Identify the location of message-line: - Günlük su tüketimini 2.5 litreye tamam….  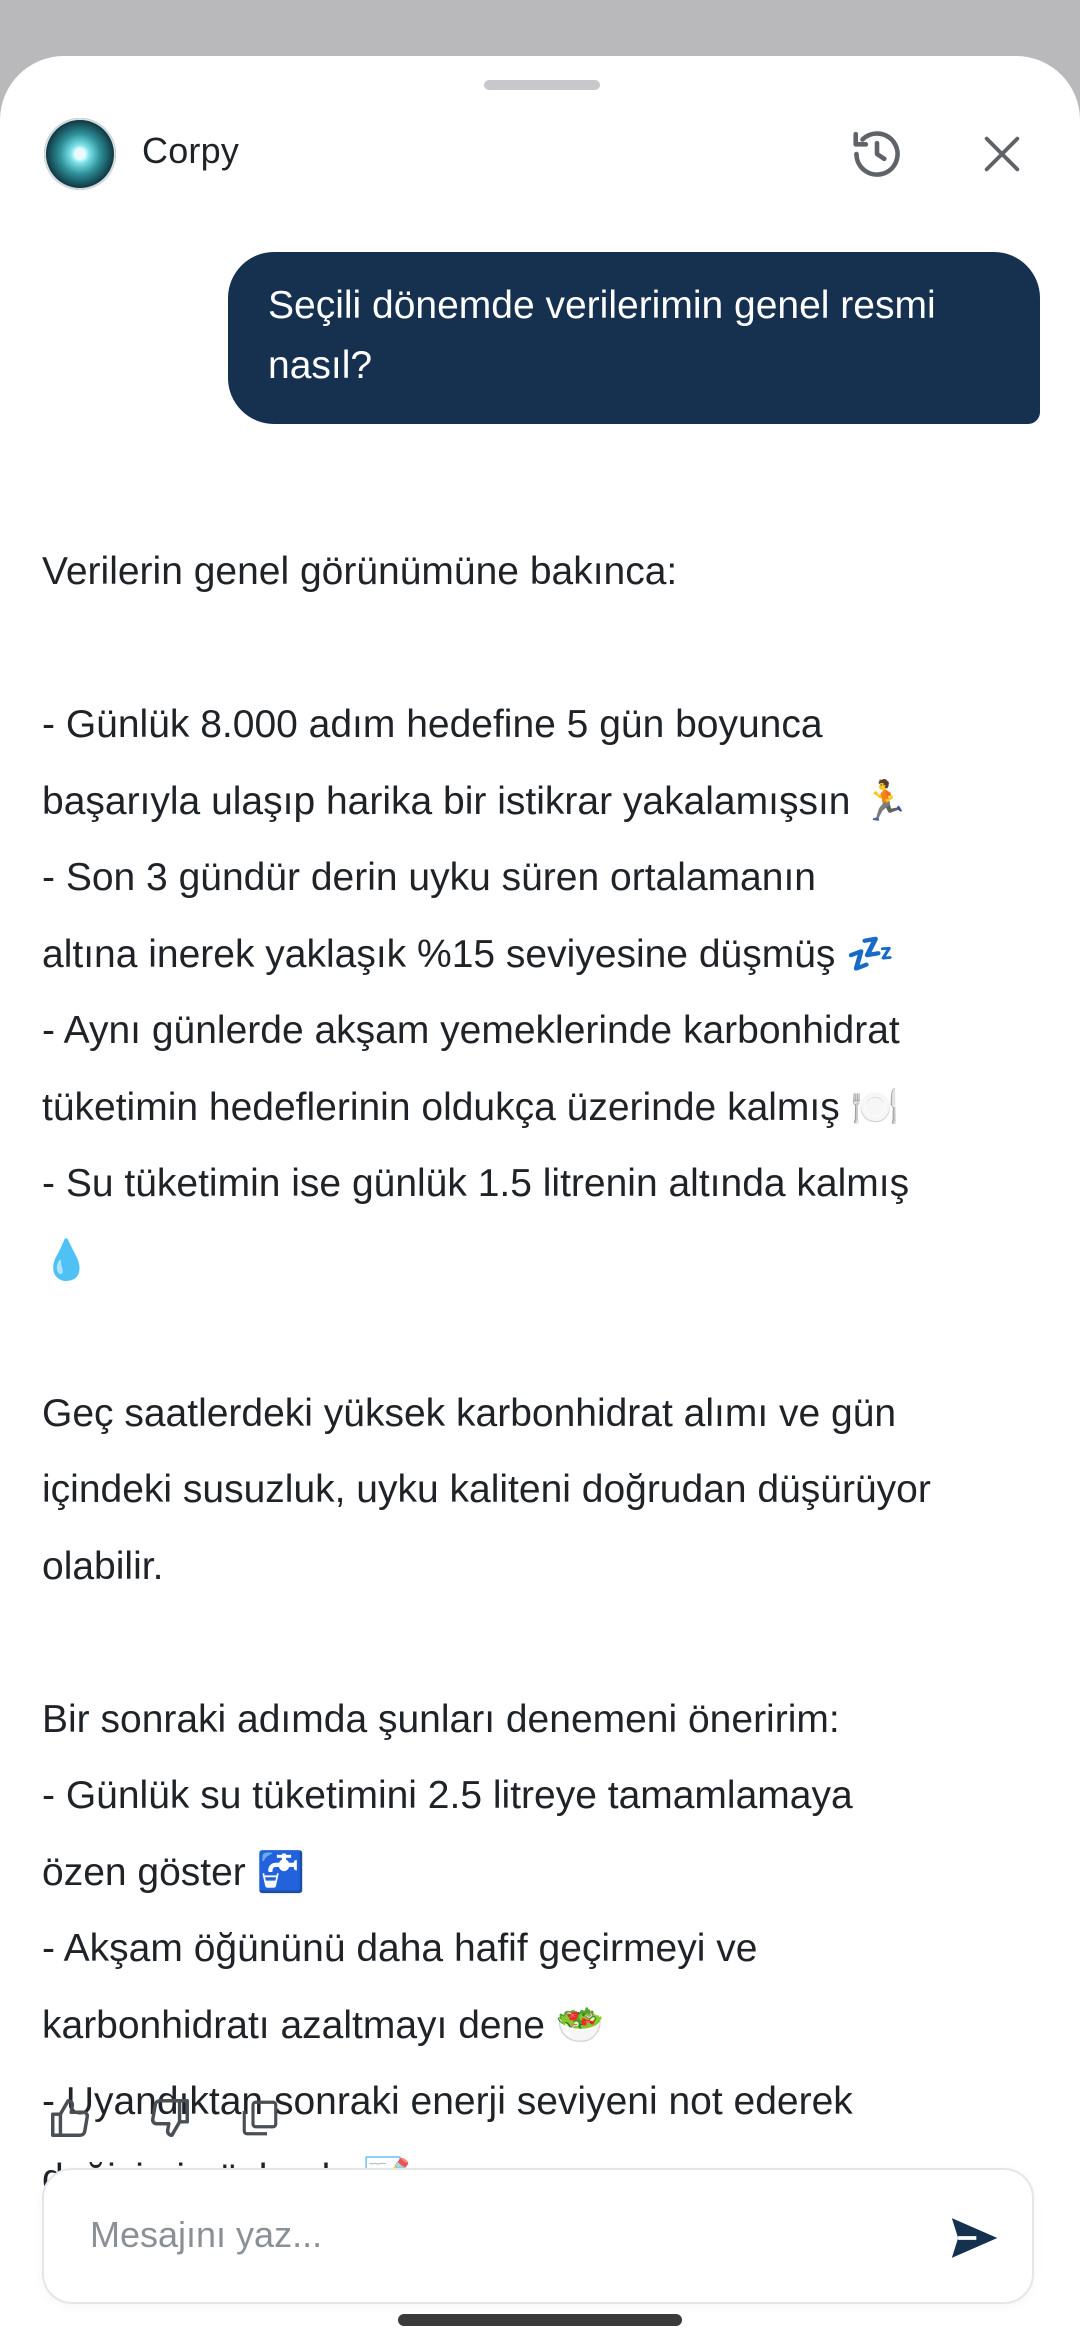
(447, 1795).